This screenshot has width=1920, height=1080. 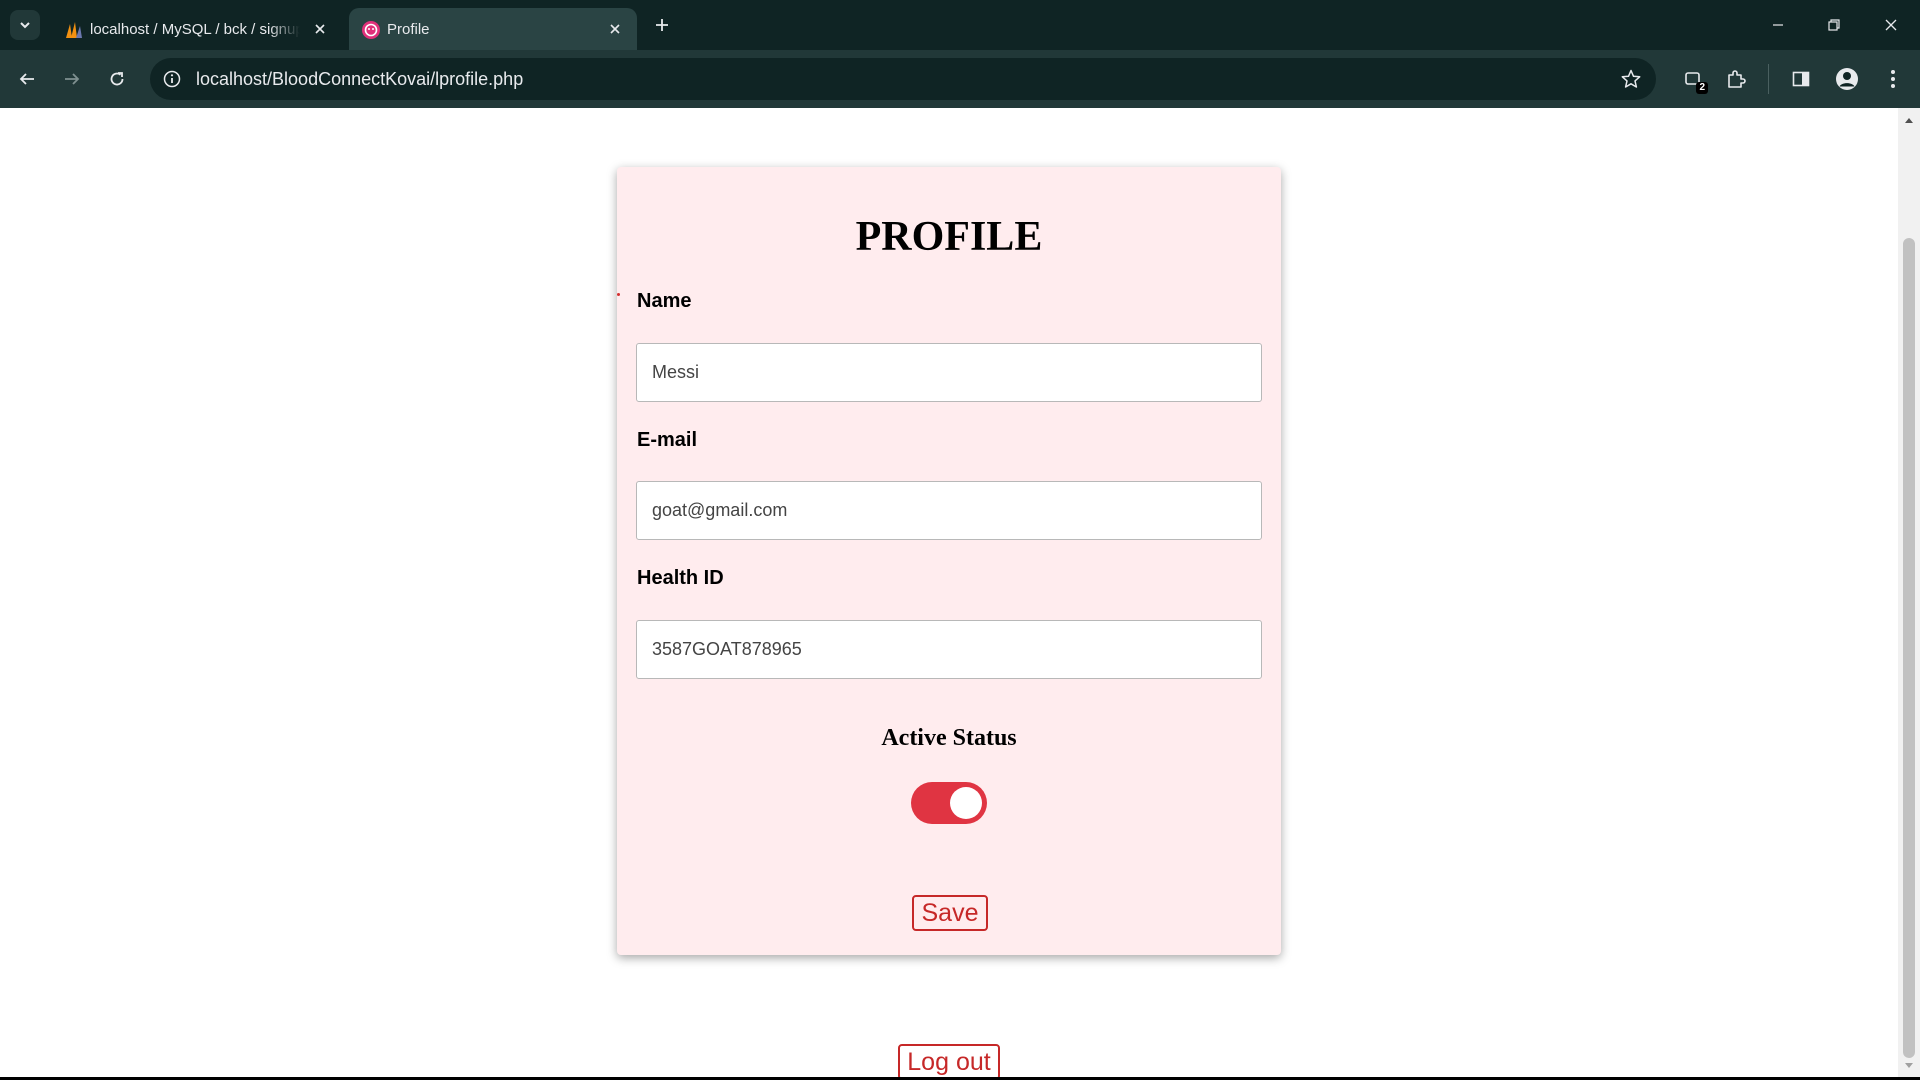 What do you see at coordinates (667, 440) in the screenshot?
I see `email-label: E-mail` at bounding box center [667, 440].